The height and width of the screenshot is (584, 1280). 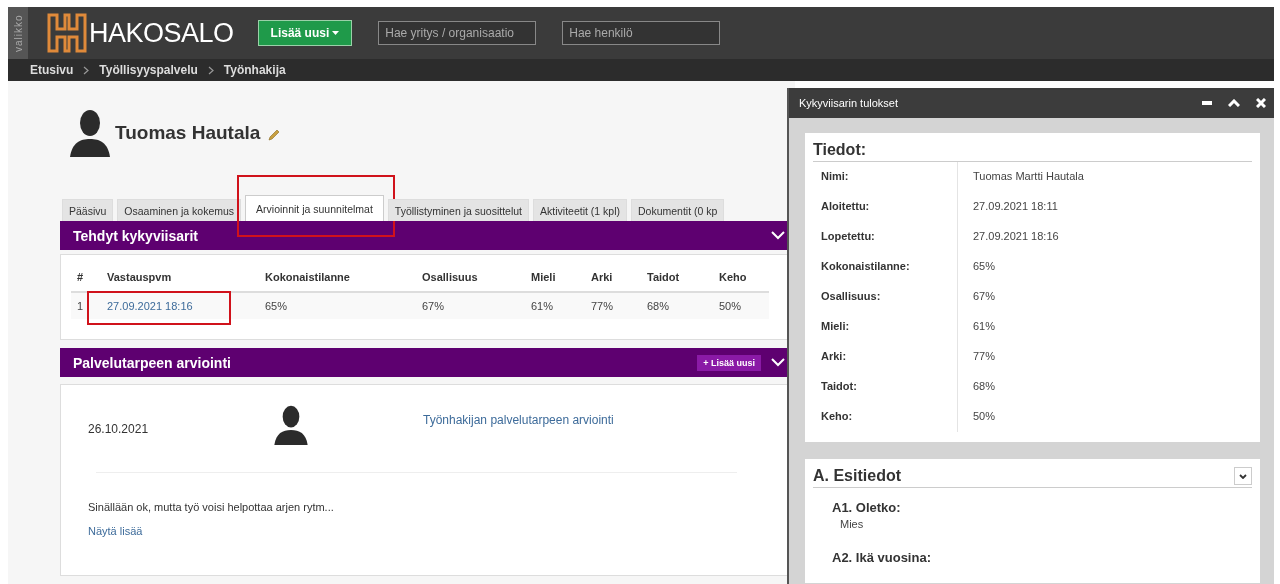 I want to click on minimize-icon, so click(x=1207, y=103).